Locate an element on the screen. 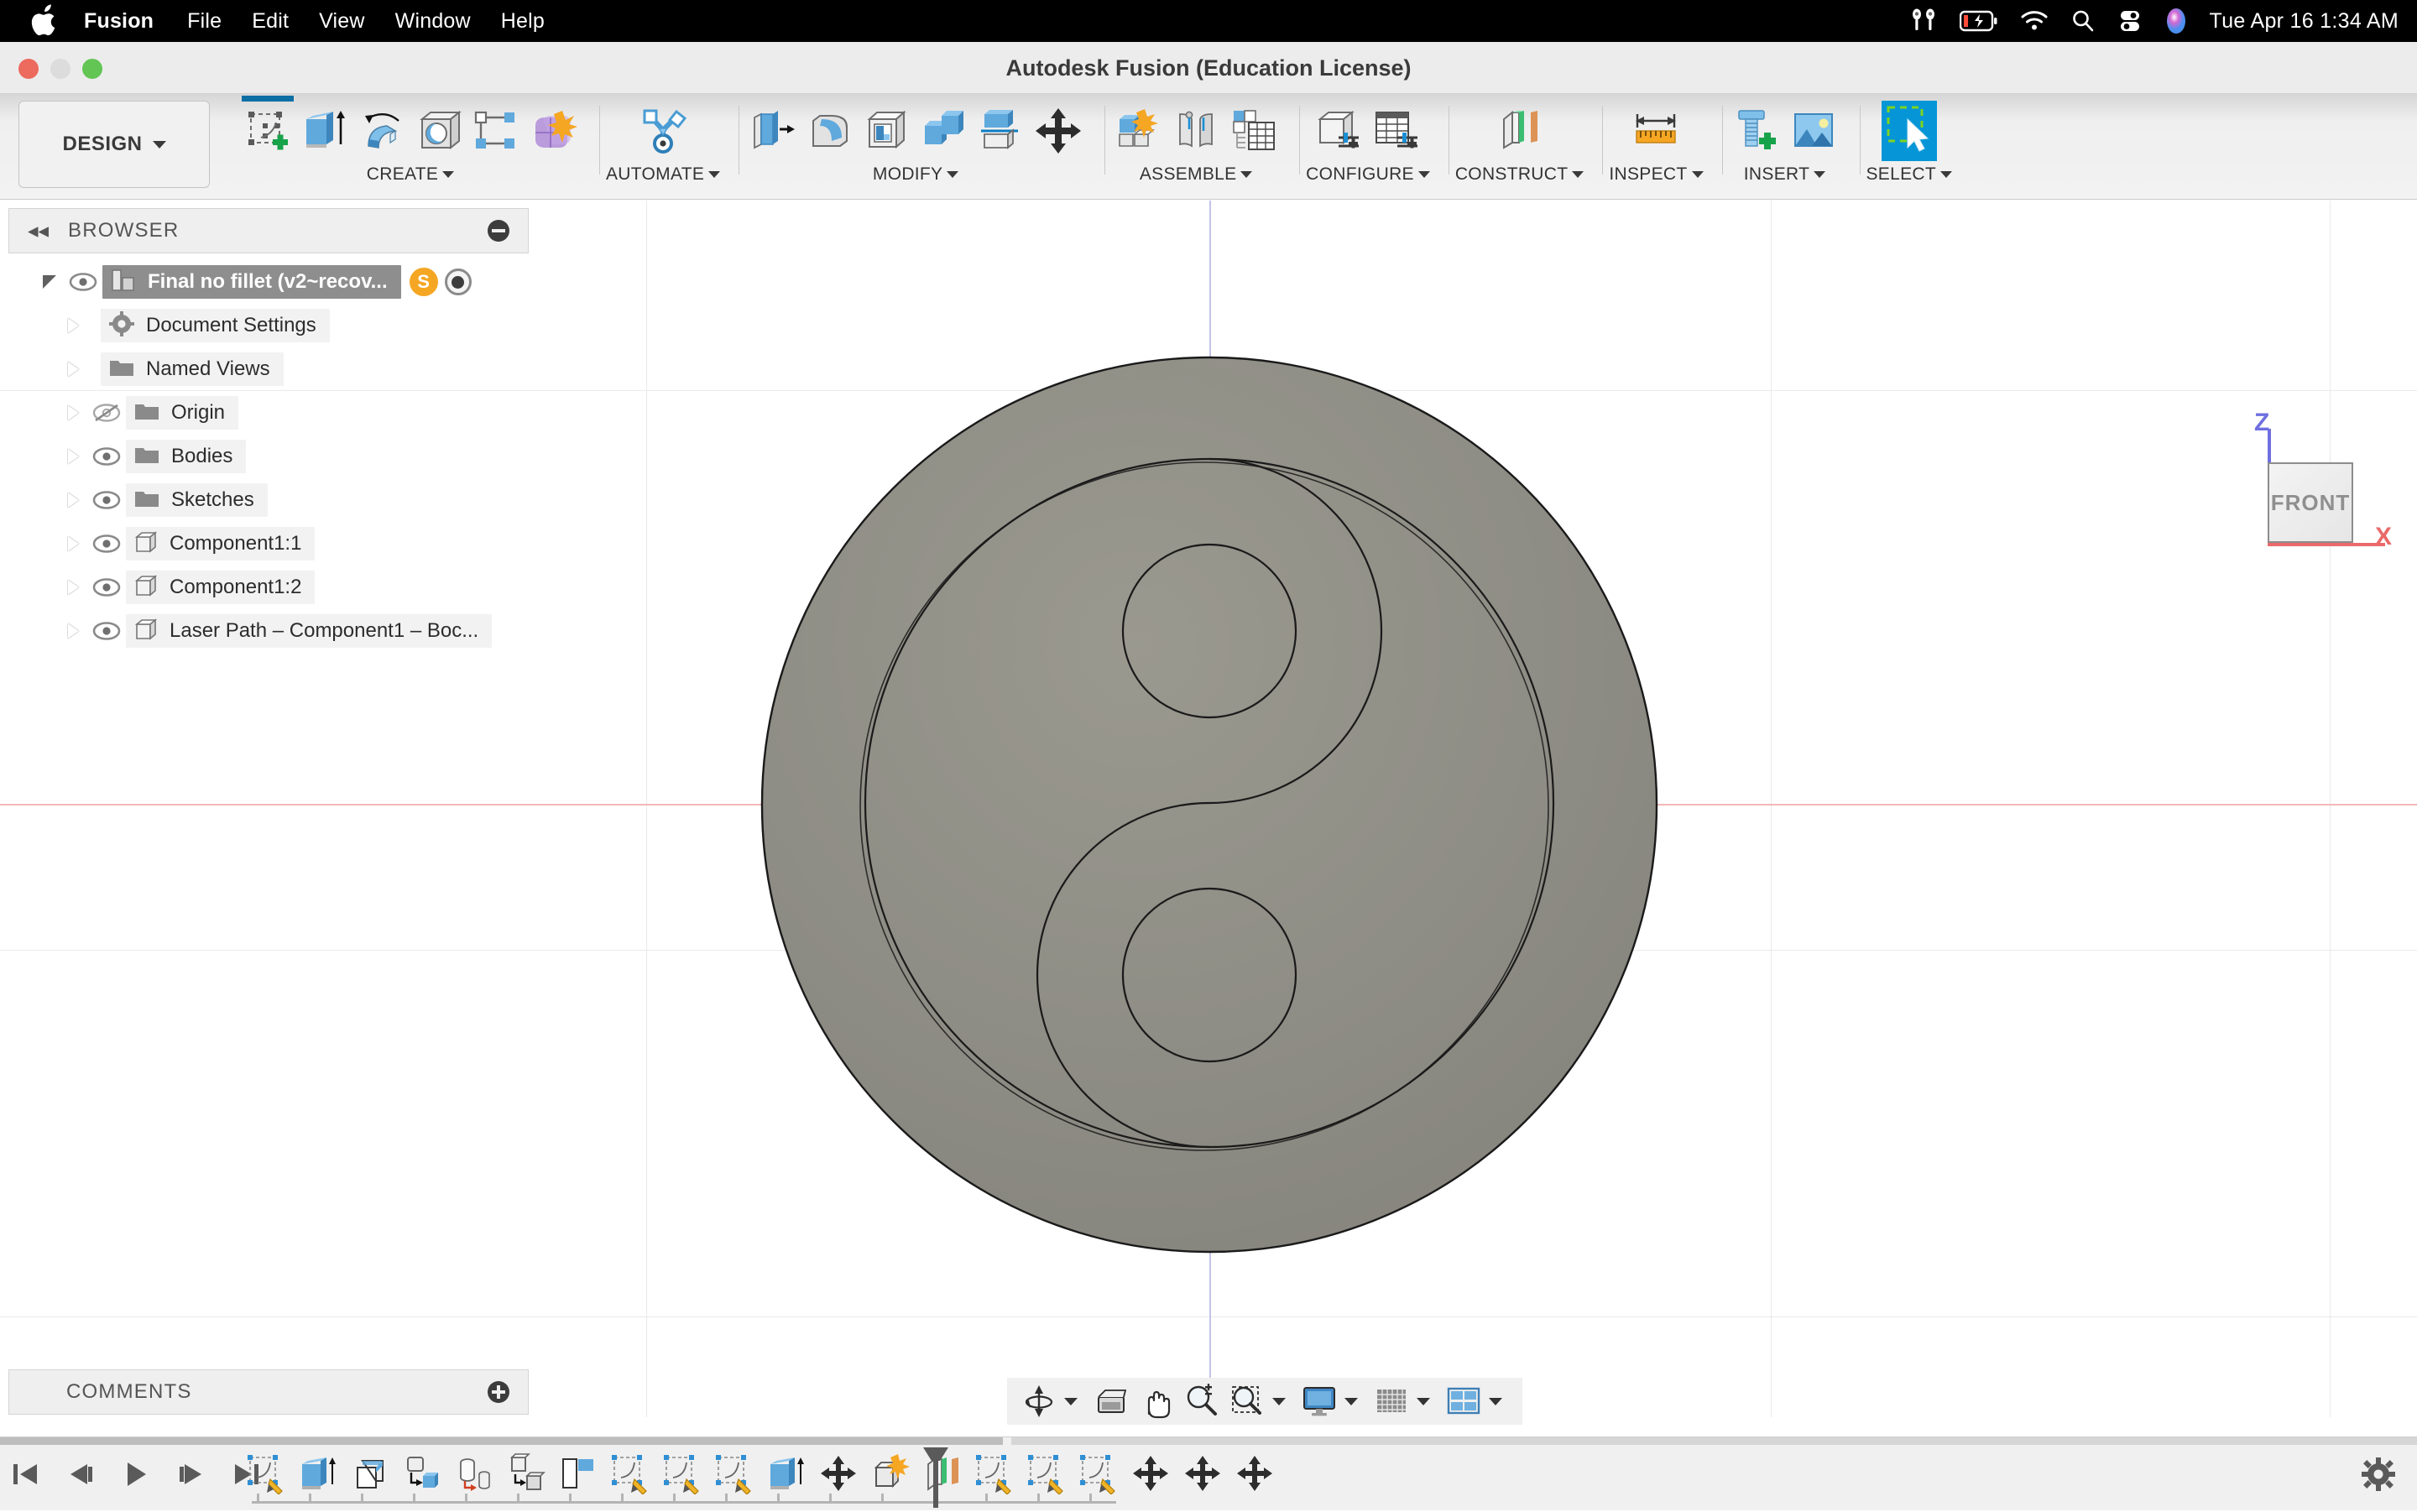  offset-plane-button is located at coordinates (1520, 131).